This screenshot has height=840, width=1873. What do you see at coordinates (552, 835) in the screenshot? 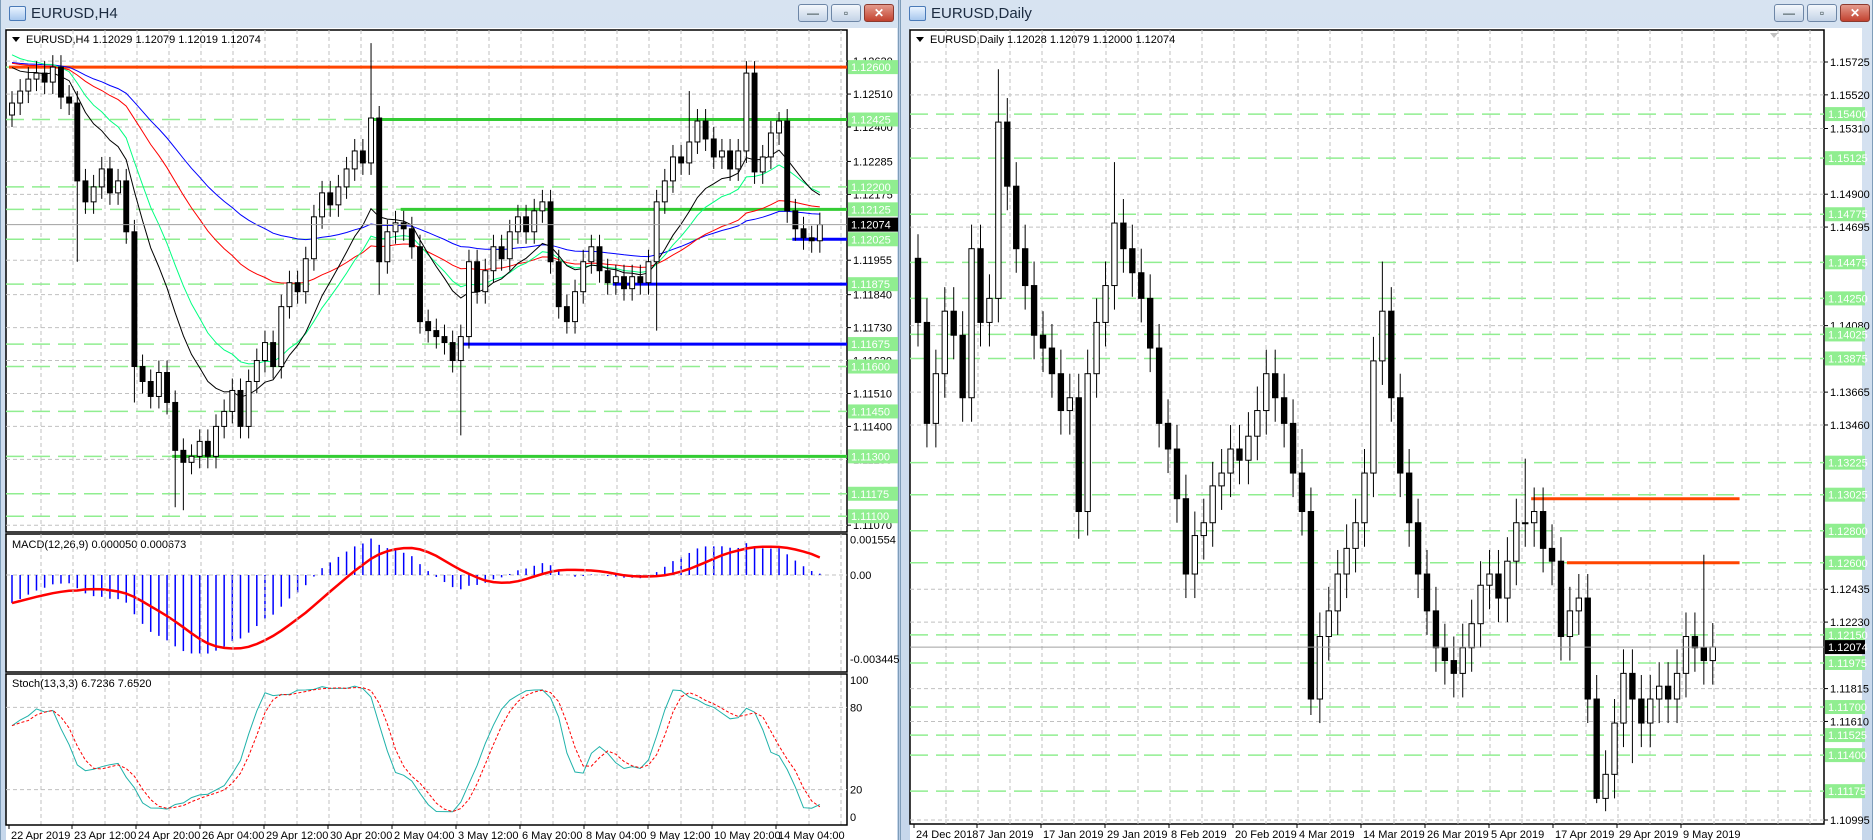
I see `date-axis-label: 6 May 20:00` at bounding box center [552, 835].